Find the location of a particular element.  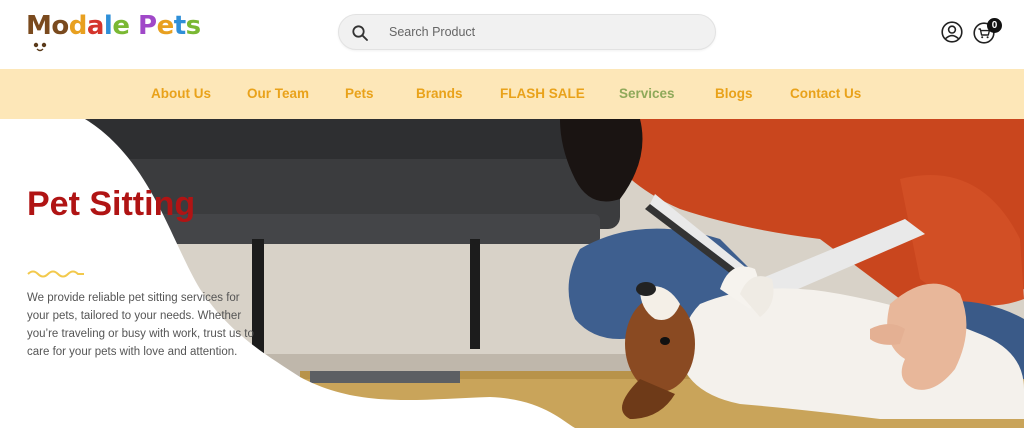

hero-title: Pet Sitting is located at coordinates (111, 204).